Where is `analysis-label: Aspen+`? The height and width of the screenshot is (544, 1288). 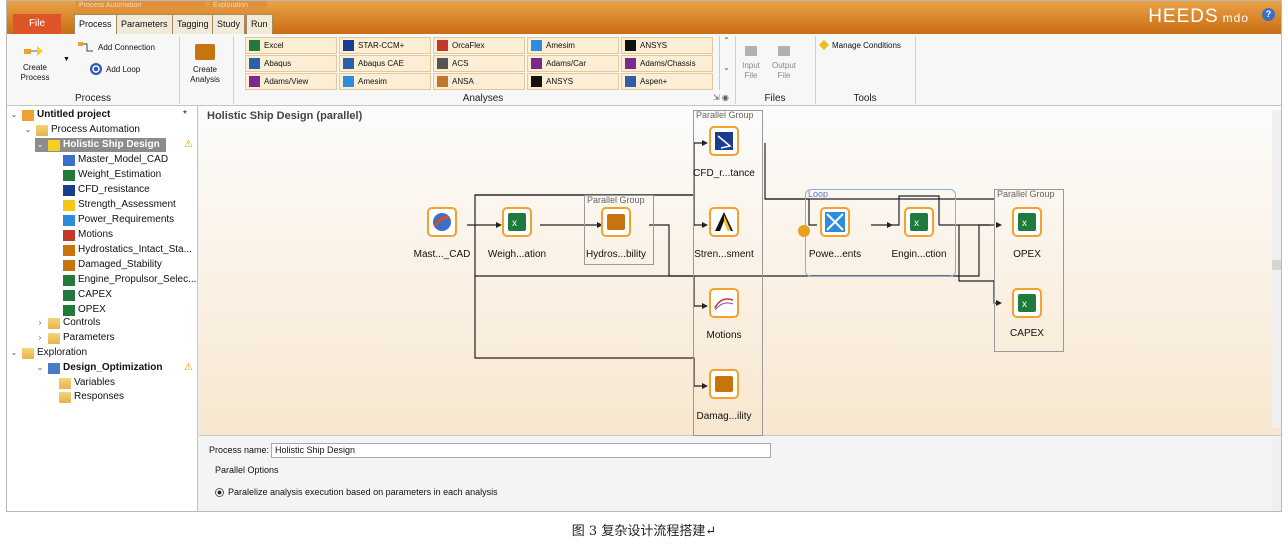 analysis-label: Aspen+ is located at coordinates (654, 81).